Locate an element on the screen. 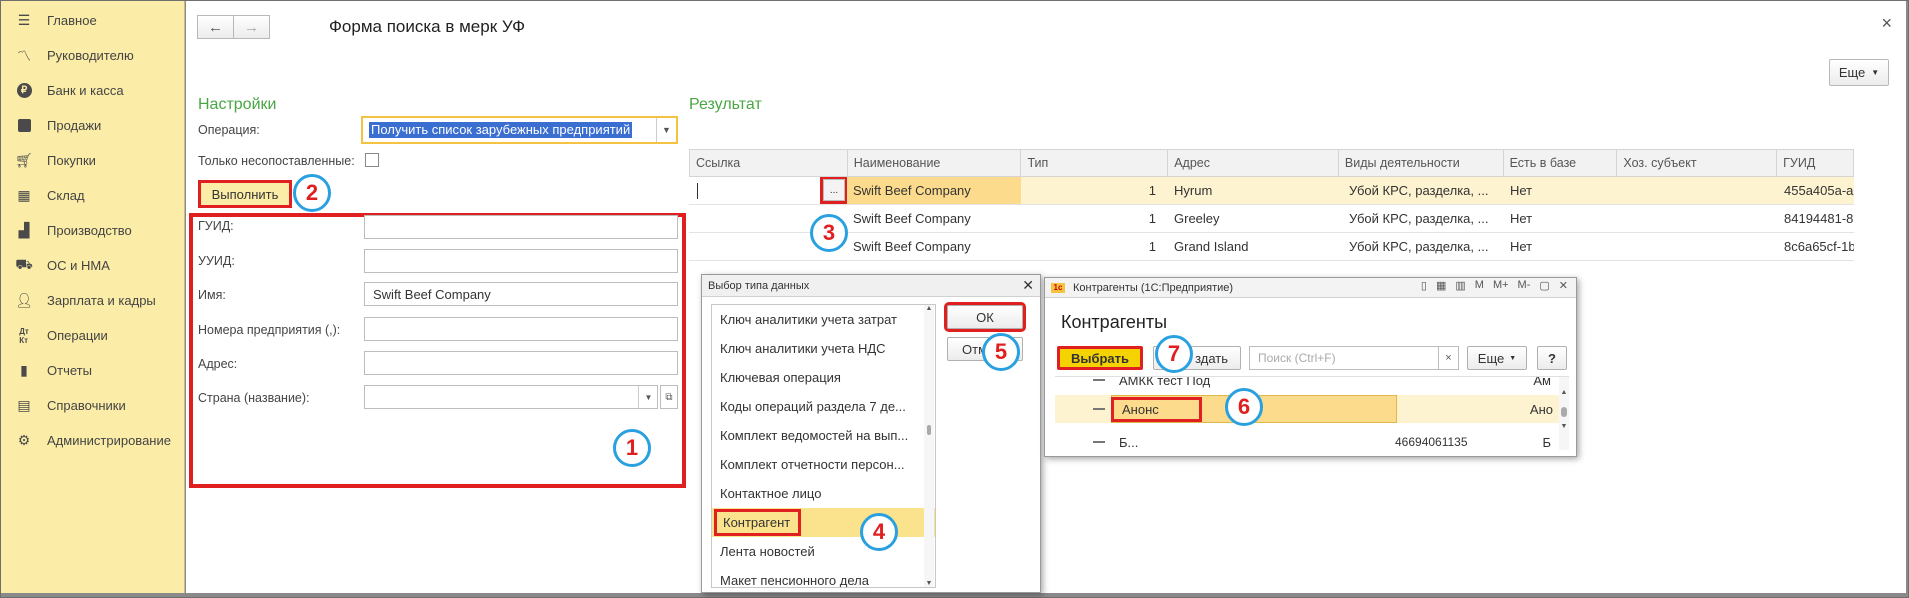  sidebar-item-reports: ▮ Отчеты is located at coordinates (92, 370).